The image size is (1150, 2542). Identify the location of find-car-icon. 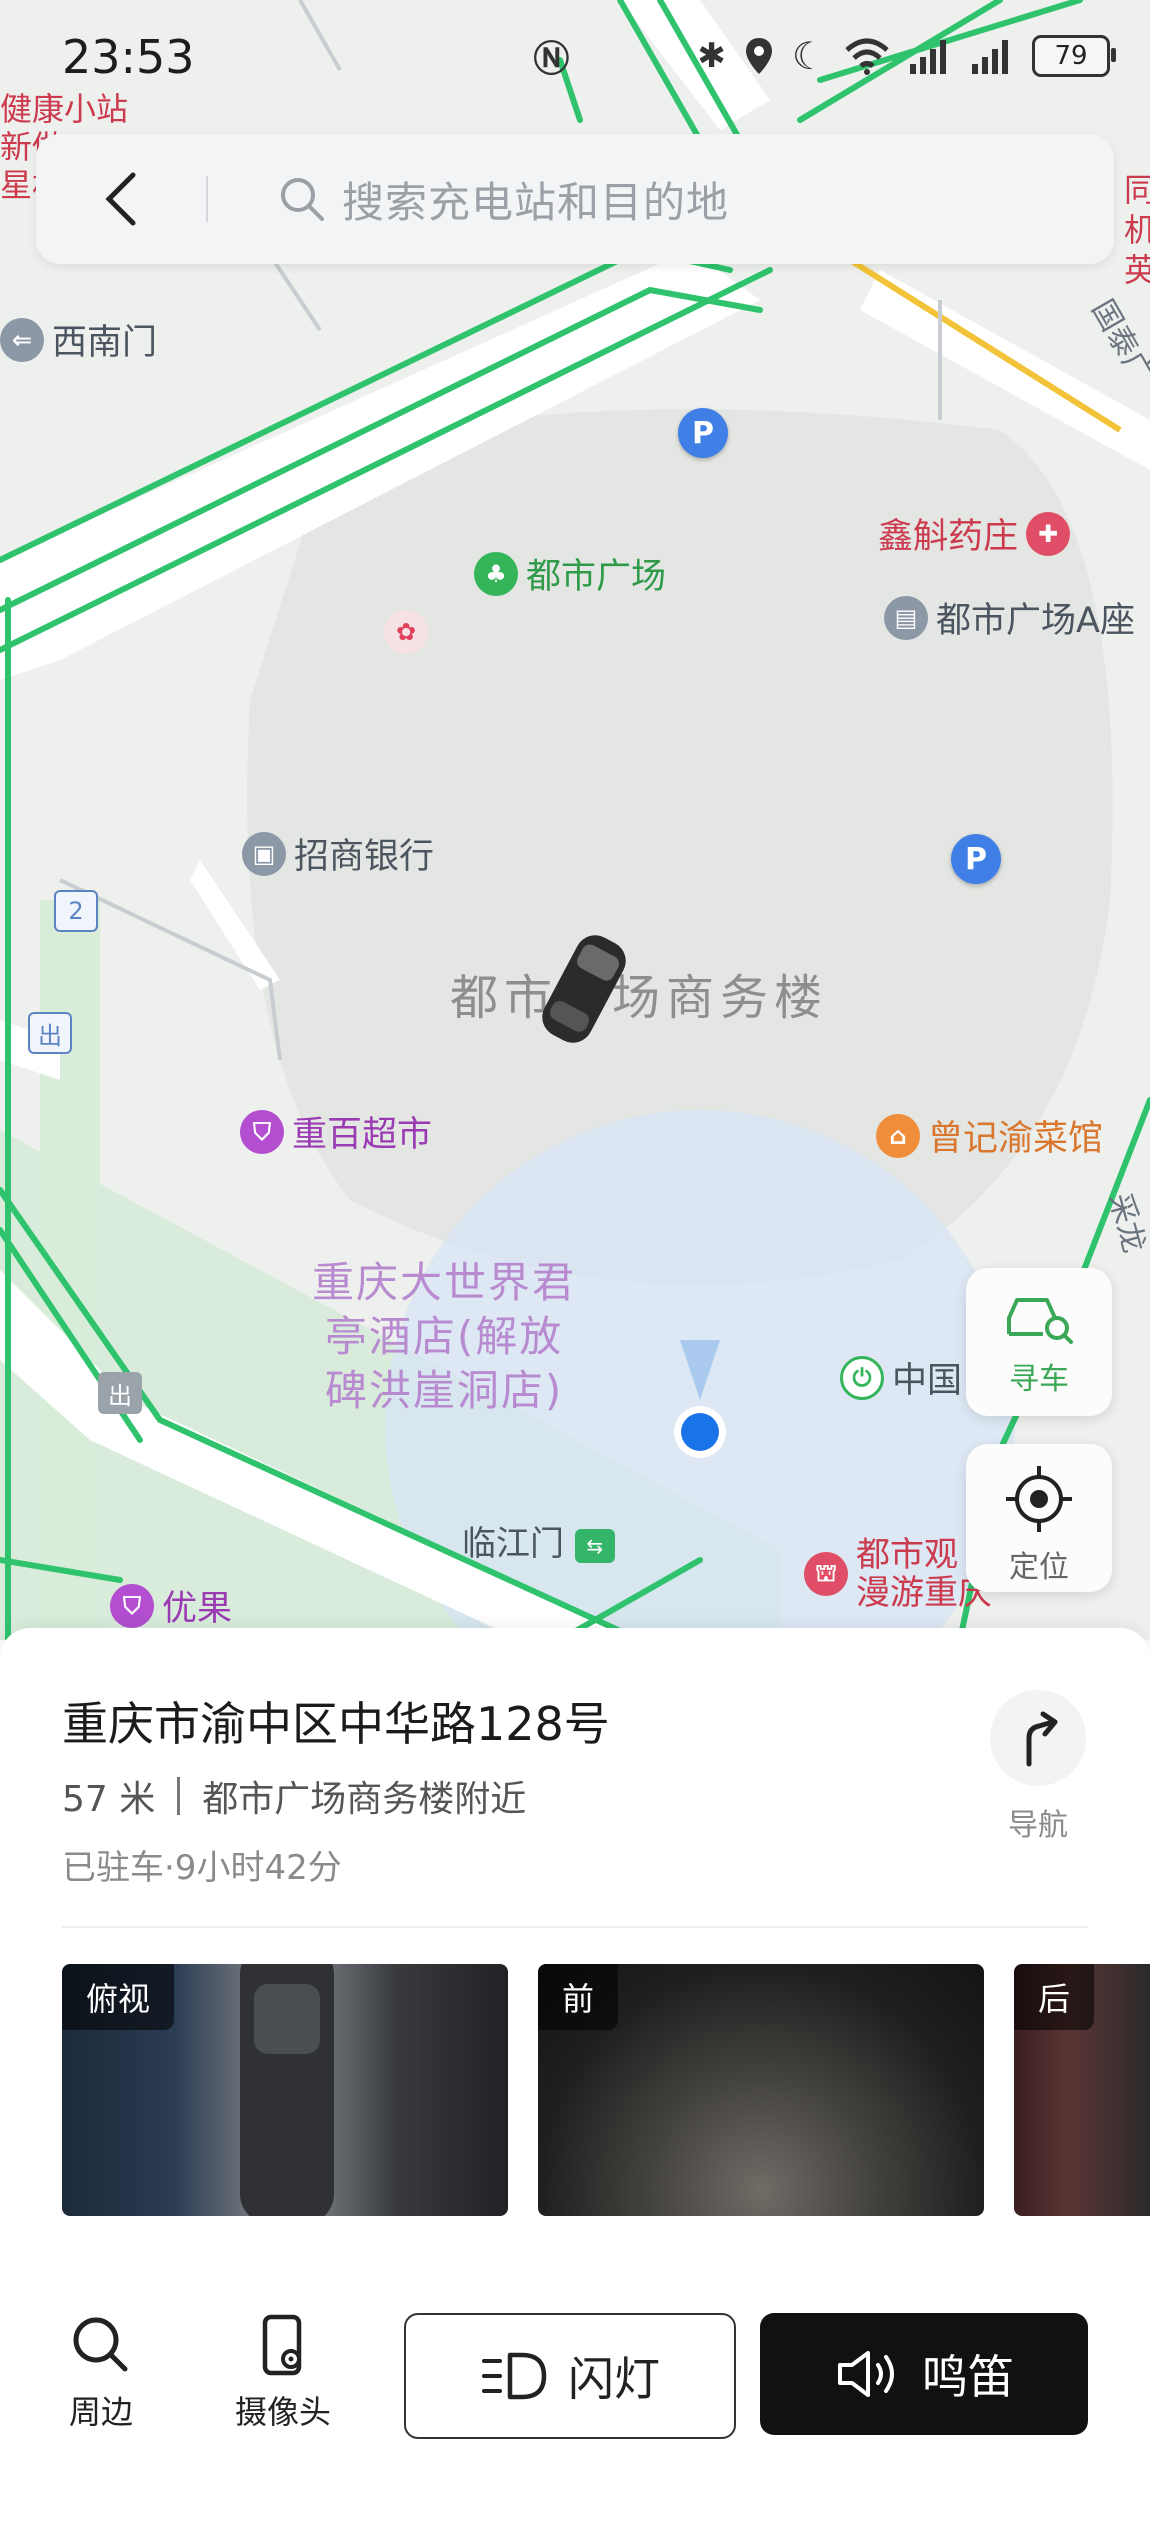
(1040, 1321).